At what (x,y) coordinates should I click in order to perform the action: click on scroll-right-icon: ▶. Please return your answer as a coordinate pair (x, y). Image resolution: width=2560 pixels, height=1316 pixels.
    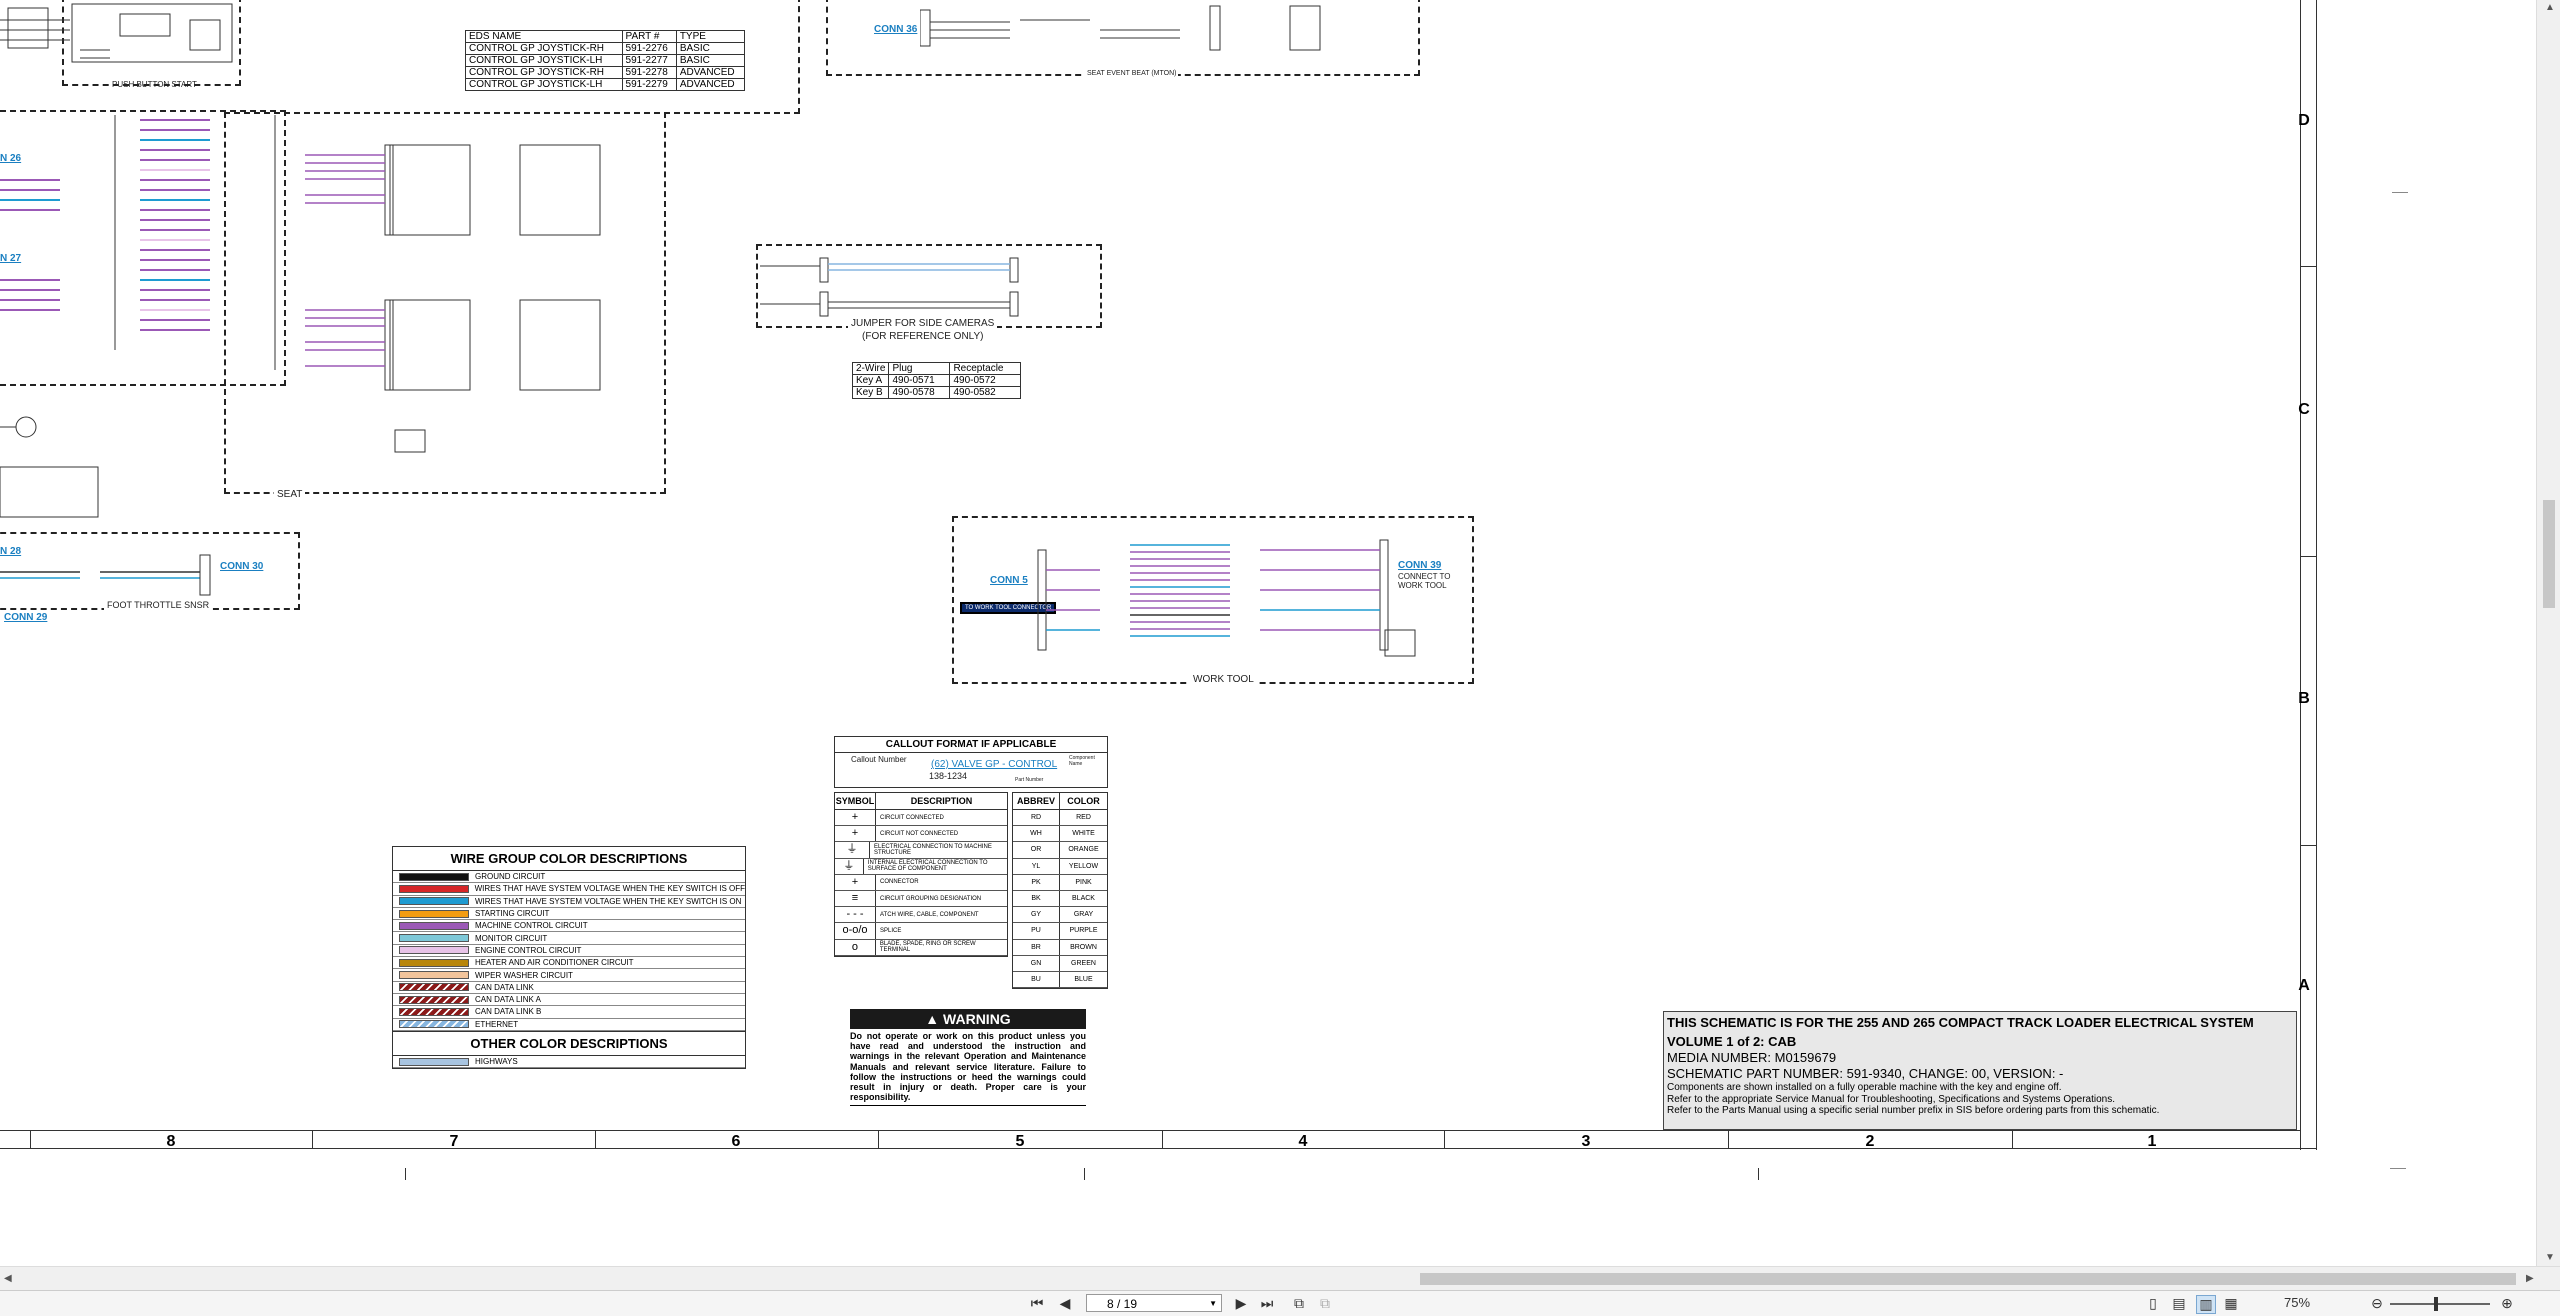
    Looking at the image, I should click on (2530, 1278).